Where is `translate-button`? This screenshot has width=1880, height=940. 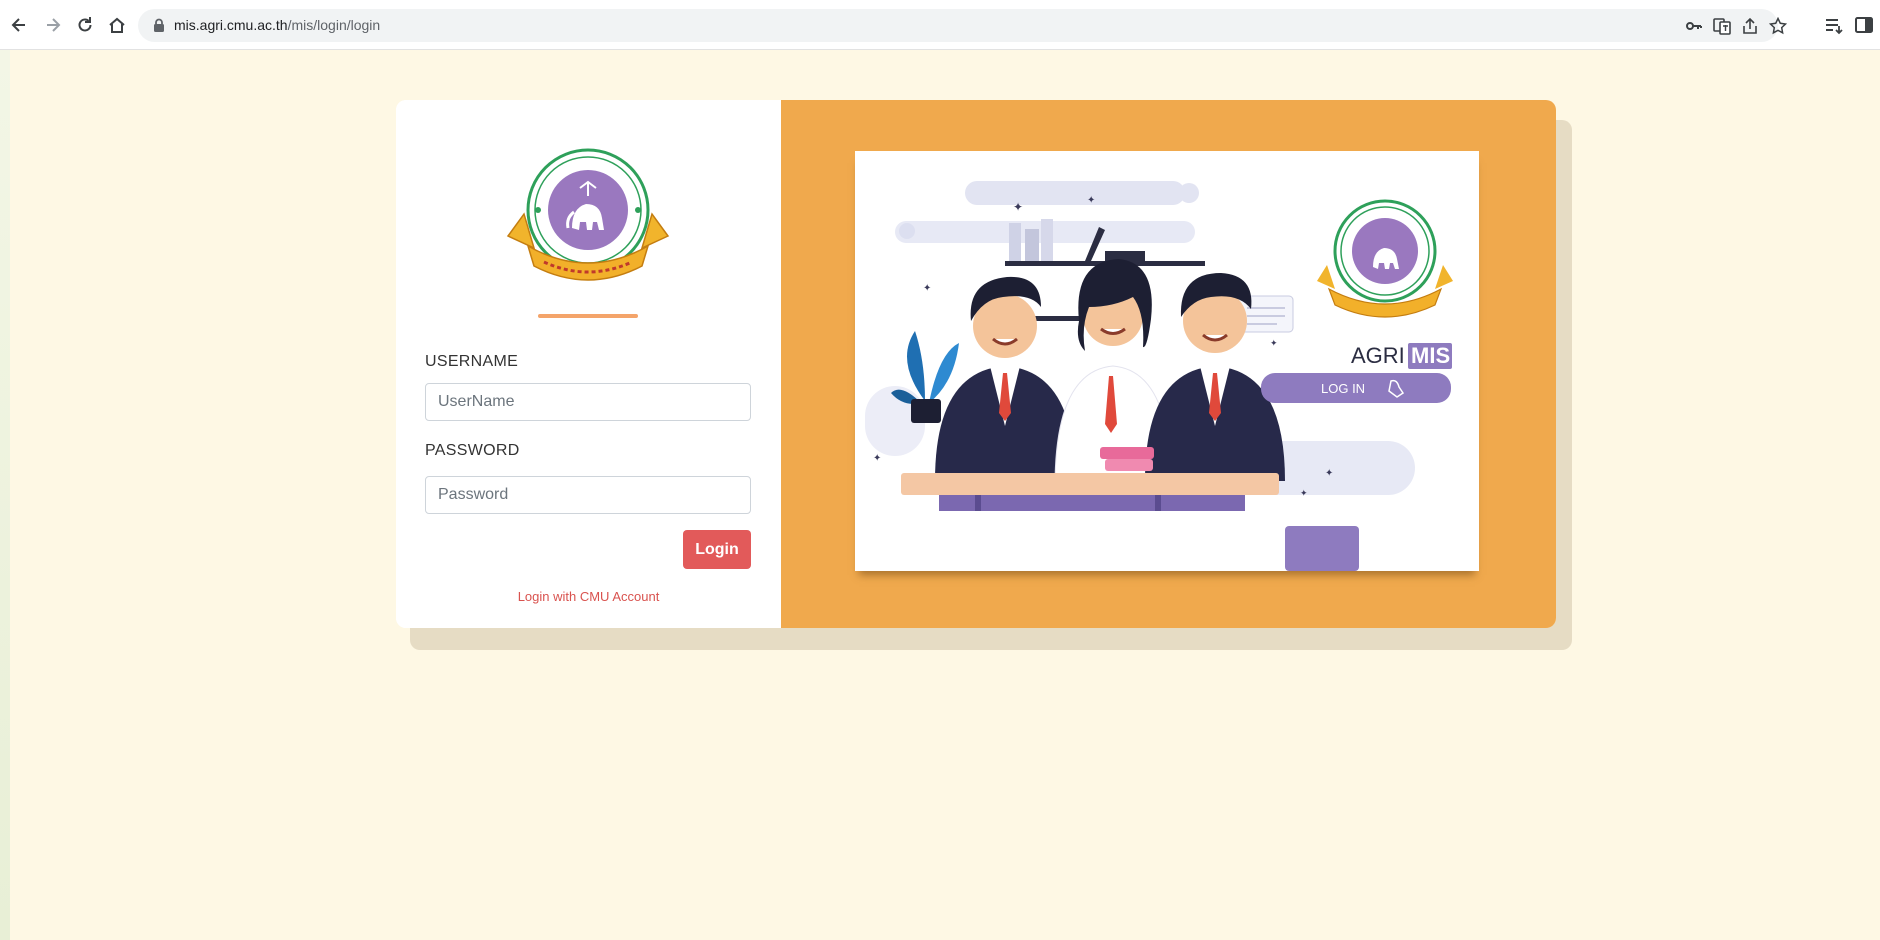
translate-button is located at coordinates (1722, 26).